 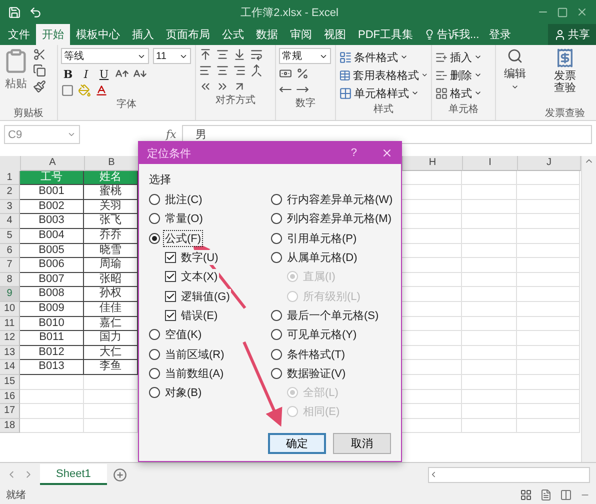 I want to click on radio-option: 可见单元格(Y), so click(x=331, y=334).